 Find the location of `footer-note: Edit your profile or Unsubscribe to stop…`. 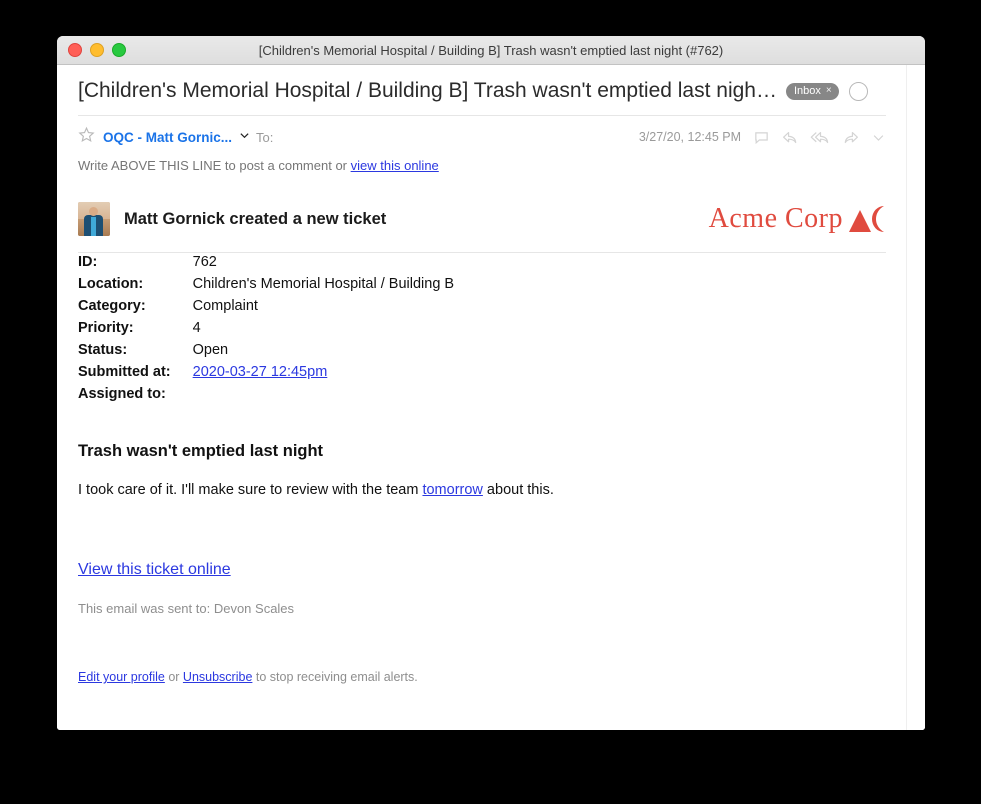

footer-note: Edit your profile or Unsubscribe to stop… is located at coordinates (482, 677).